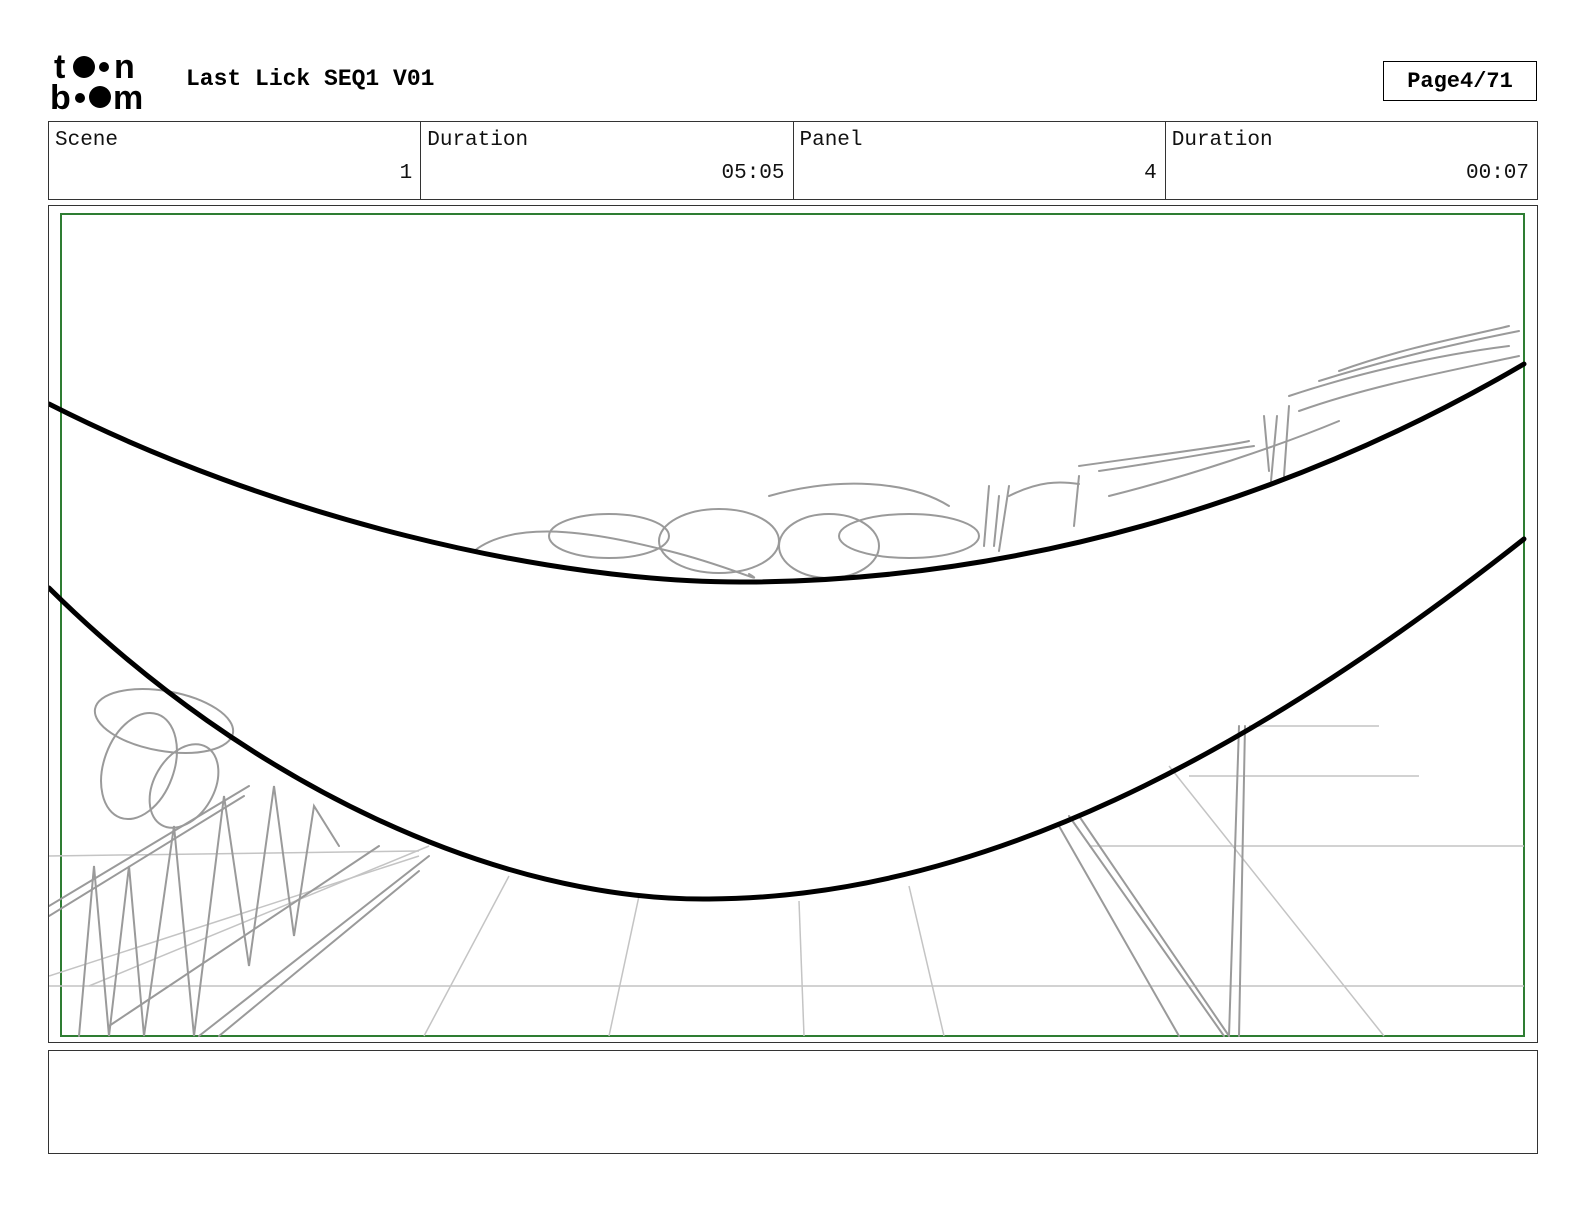 This screenshot has width=1584, height=1224. I want to click on panel-duration-value: 00:07, so click(1497, 173).